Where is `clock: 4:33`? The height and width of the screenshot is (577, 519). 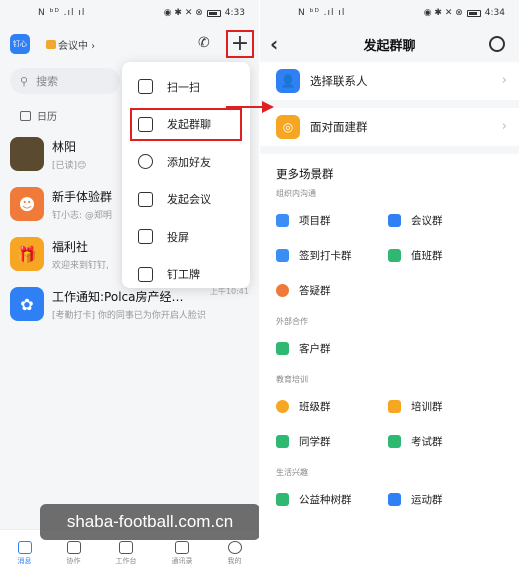 clock: 4:33 is located at coordinates (234, 13).